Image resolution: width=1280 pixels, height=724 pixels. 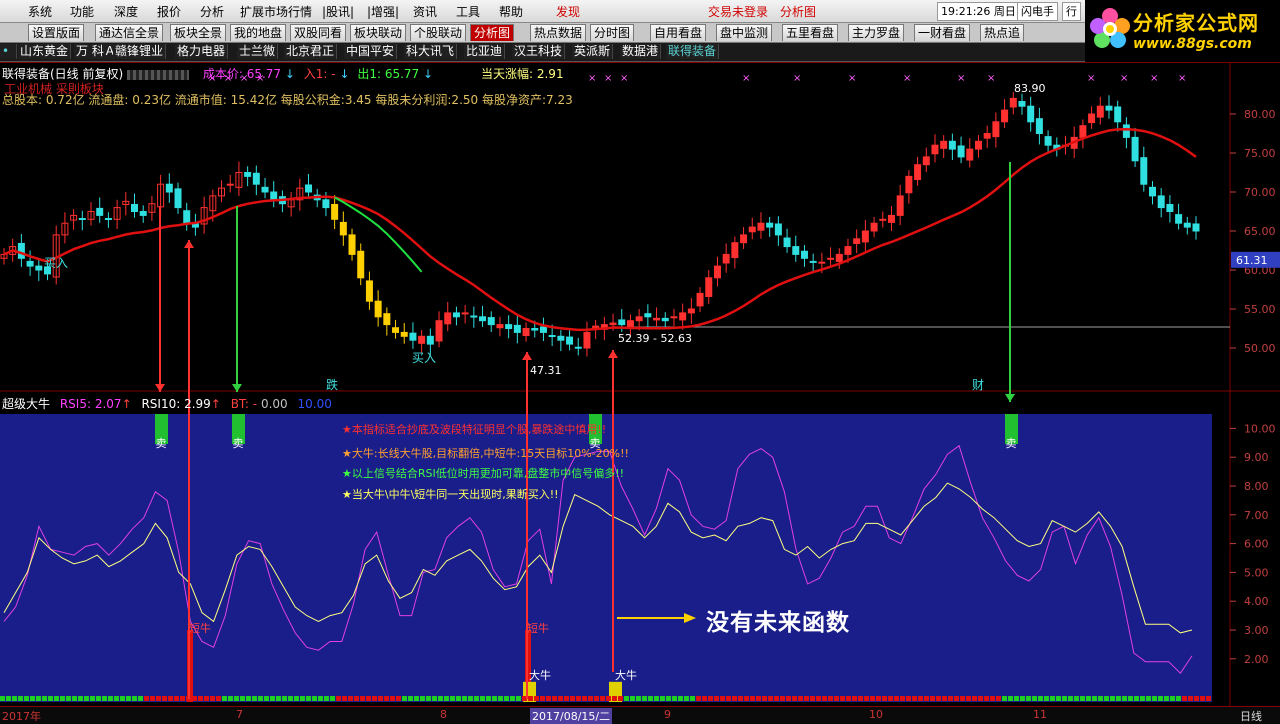 What do you see at coordinates (593, 51) in the screenshot?
I see `stock-tab: 英派斯` at bounding box center [593, 51].